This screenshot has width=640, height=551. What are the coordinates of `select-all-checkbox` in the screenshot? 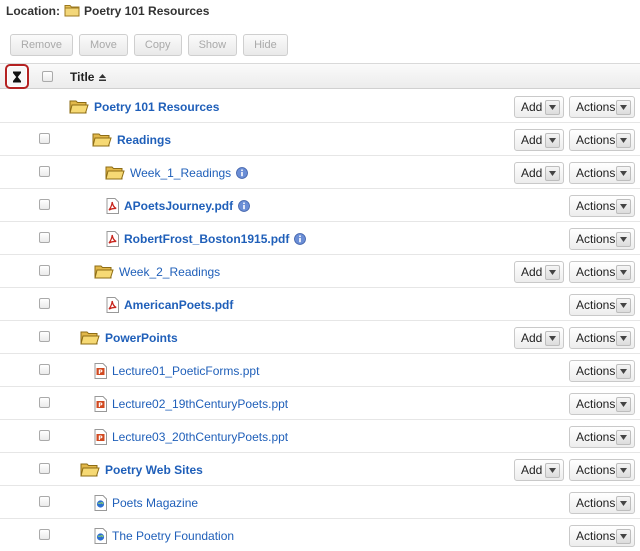 It's located at (47, 76).